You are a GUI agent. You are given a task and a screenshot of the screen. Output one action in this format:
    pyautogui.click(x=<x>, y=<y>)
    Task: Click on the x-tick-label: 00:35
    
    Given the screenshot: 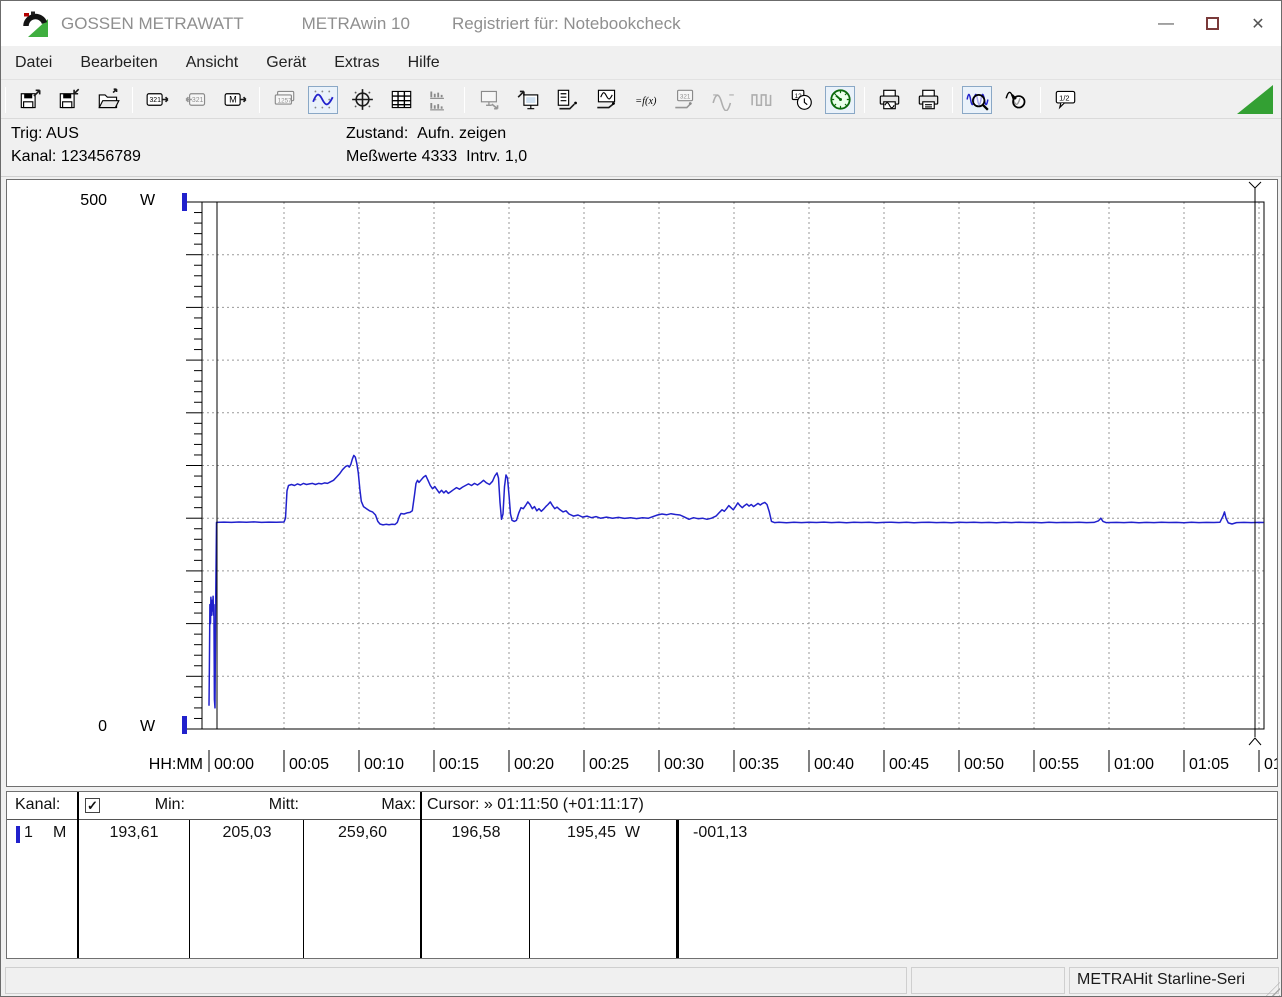 What is the action you would take?
    pyautogui.click(x=759, y=764)
    